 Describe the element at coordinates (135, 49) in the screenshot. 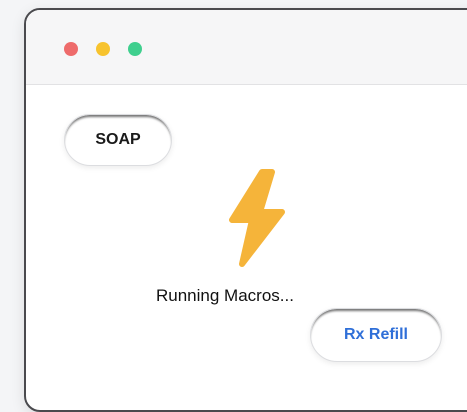

I see `maximize-window-button` at that location.